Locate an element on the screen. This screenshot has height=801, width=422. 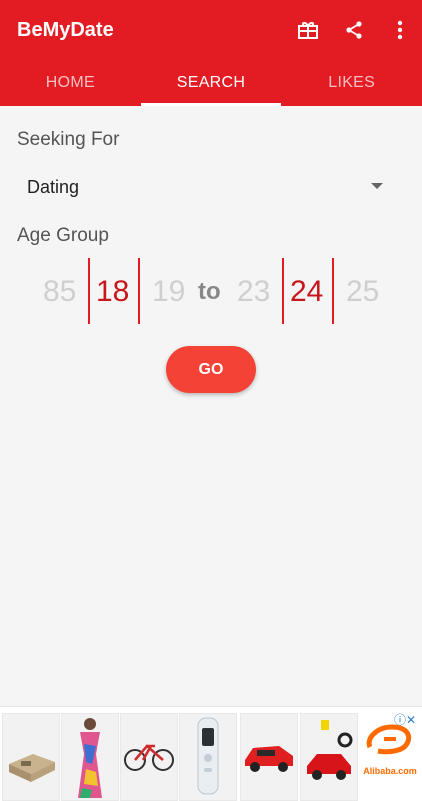
age-range-picker: 85 18 19 to 23 24 25 is located at coordinates (211, 293).